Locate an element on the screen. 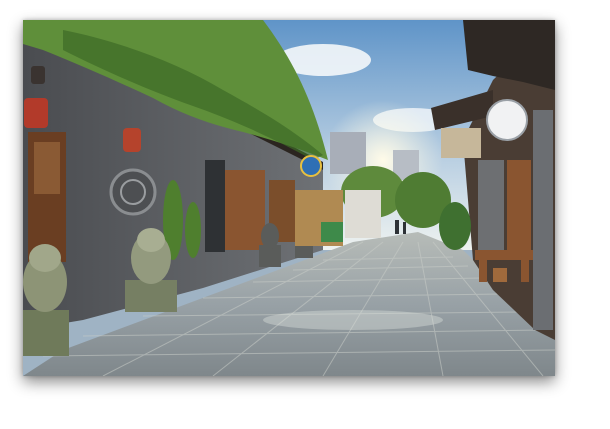  white-building is located at coordinates (363, 214).